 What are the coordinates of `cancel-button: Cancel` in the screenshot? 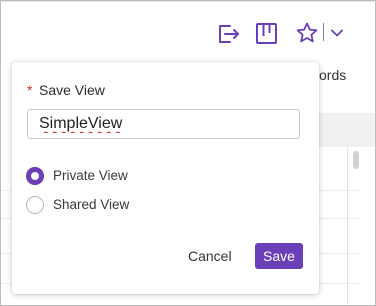 It's located at (210, 256).